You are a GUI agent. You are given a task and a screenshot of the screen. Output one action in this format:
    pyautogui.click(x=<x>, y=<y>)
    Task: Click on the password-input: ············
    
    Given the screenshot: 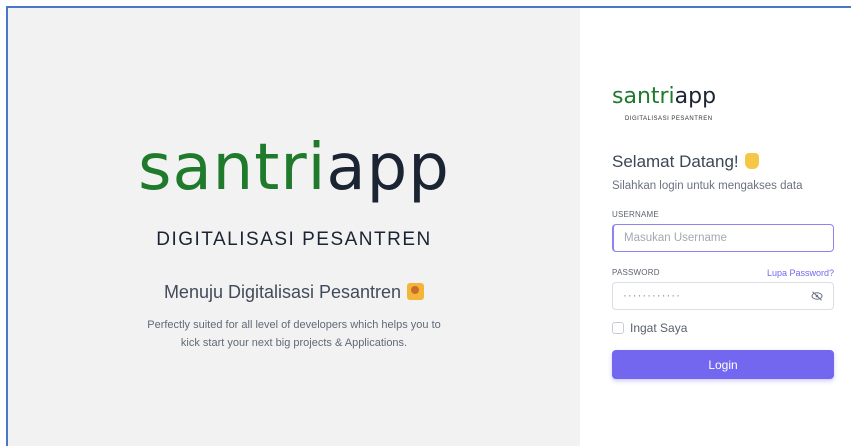 What is the action you would take?
    pyautogui.click(x=723, y=296)
    